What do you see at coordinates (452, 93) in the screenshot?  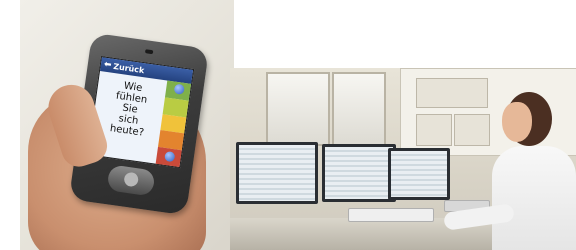 I see `wall-sign` at bounding box center [452, 93].